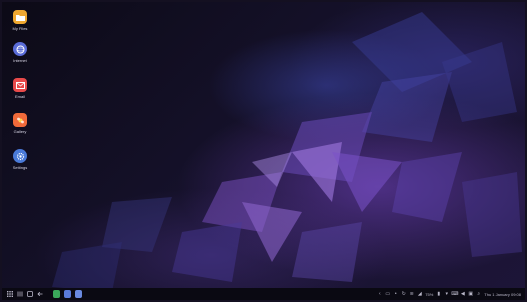  I want to click on home-icon, so click(30, 294).